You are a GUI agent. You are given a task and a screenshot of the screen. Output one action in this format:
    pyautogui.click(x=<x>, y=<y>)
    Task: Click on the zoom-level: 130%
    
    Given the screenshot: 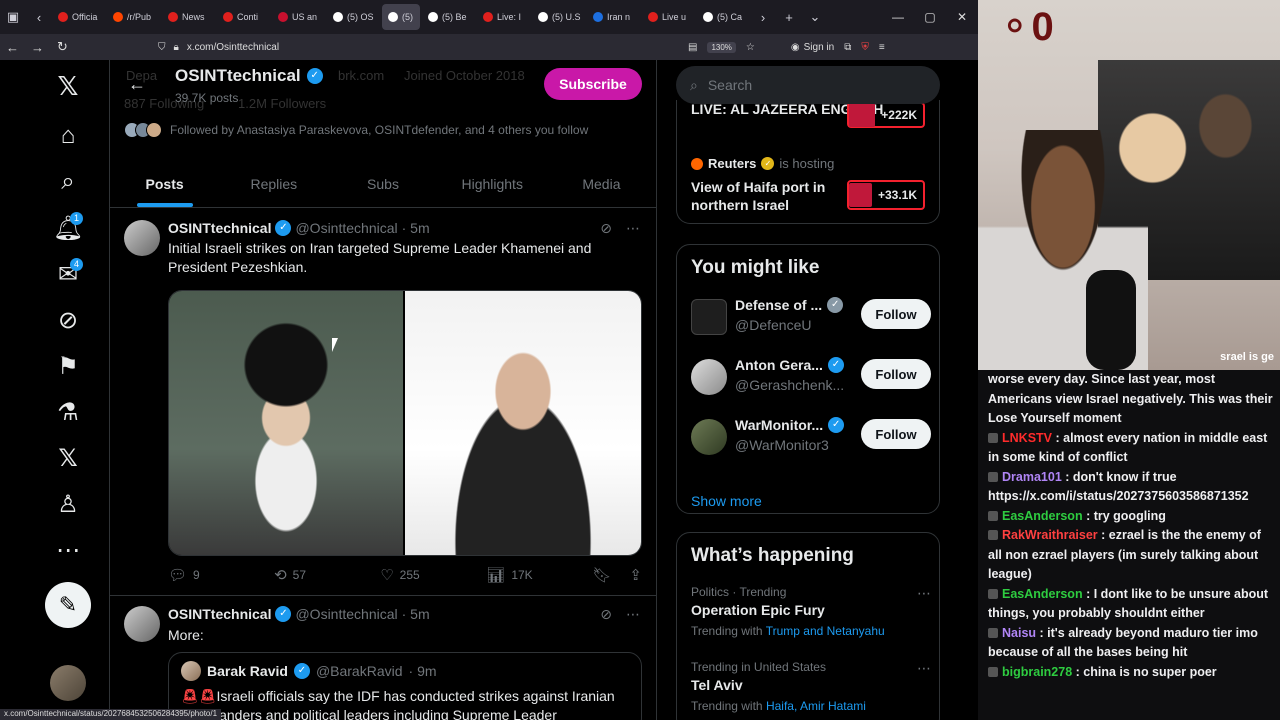 What is the action you would take?
    pyautogui.click(x=721, y=47)
    